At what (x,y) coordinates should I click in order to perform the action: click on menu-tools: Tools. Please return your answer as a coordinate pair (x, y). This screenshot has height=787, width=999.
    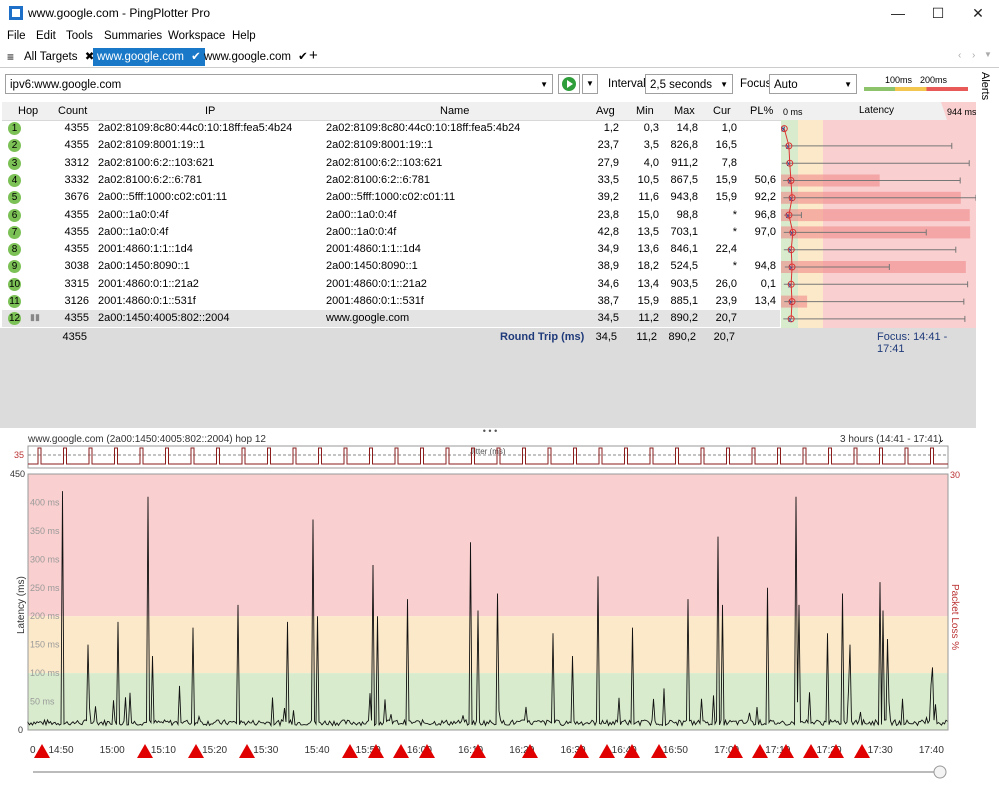
    Looking at the image, I should click on (79, 36).